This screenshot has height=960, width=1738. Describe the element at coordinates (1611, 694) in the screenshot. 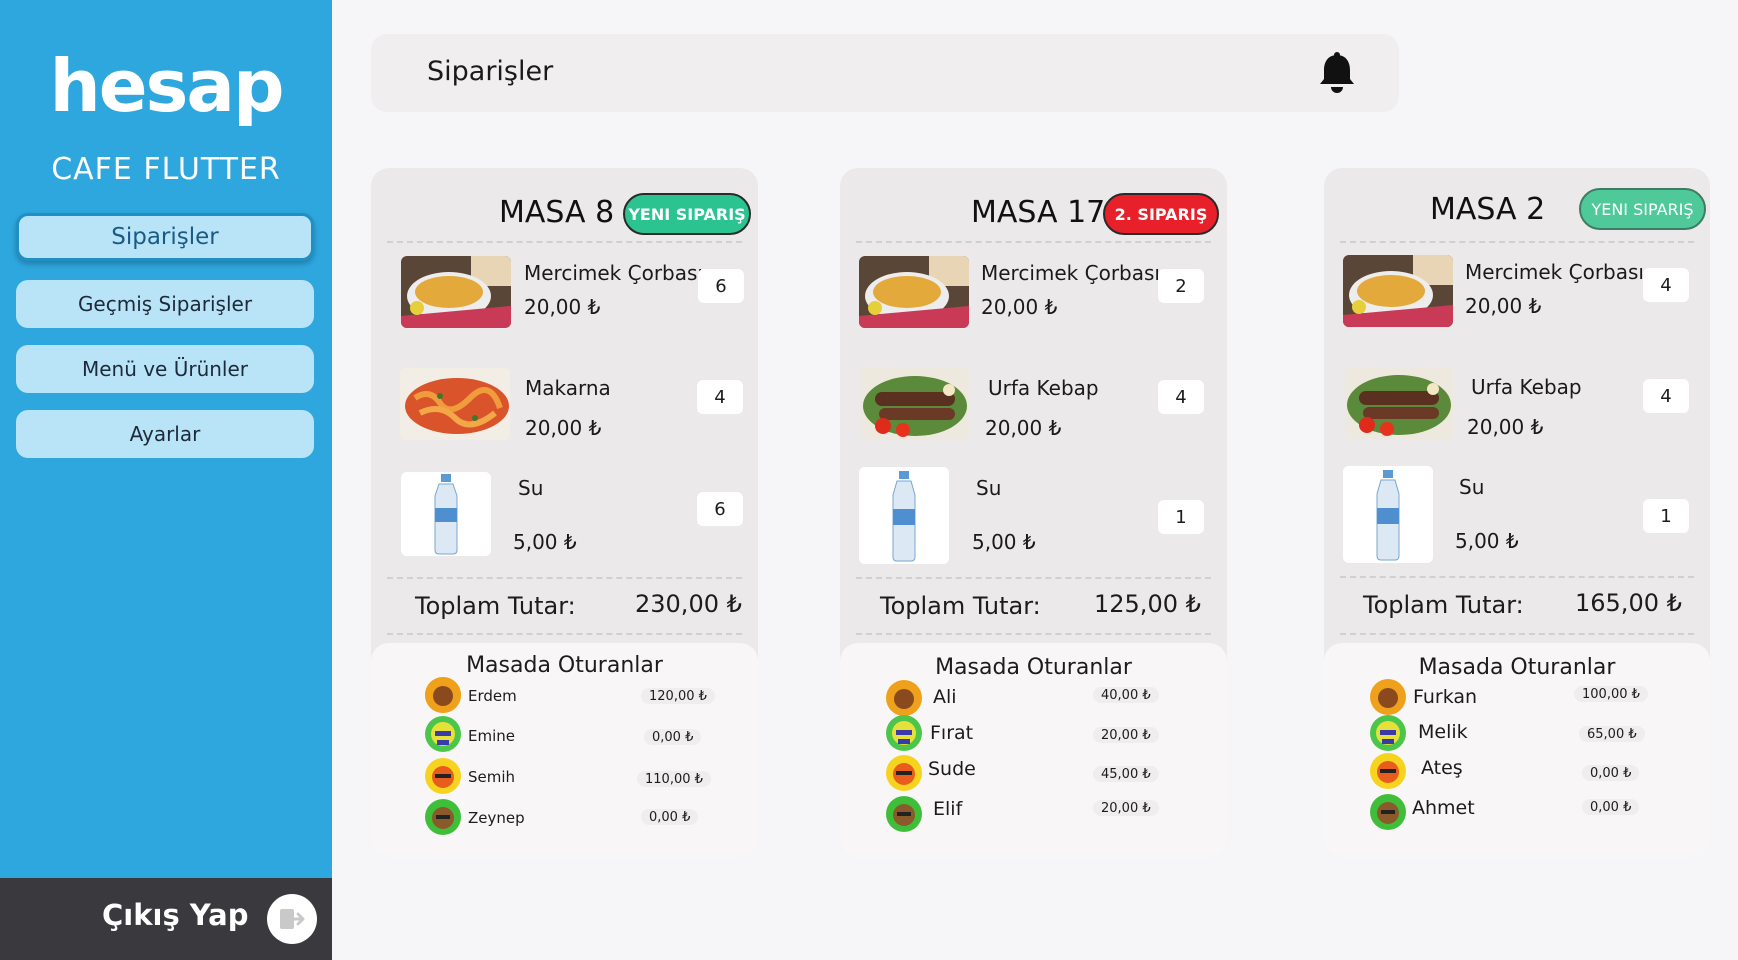

I see `diner-amount: 100,00 ₺` at that location.